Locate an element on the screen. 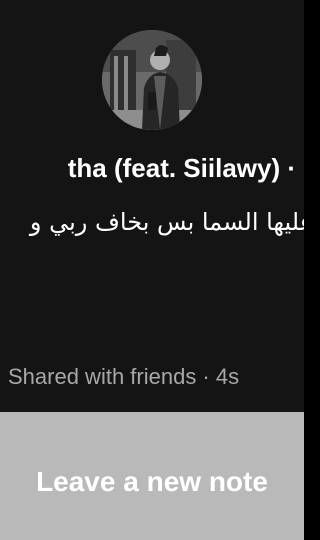 This screenshot has width=320, height=540. leave-new-note-label: Leave a new note is located at coordinates (152, 481).